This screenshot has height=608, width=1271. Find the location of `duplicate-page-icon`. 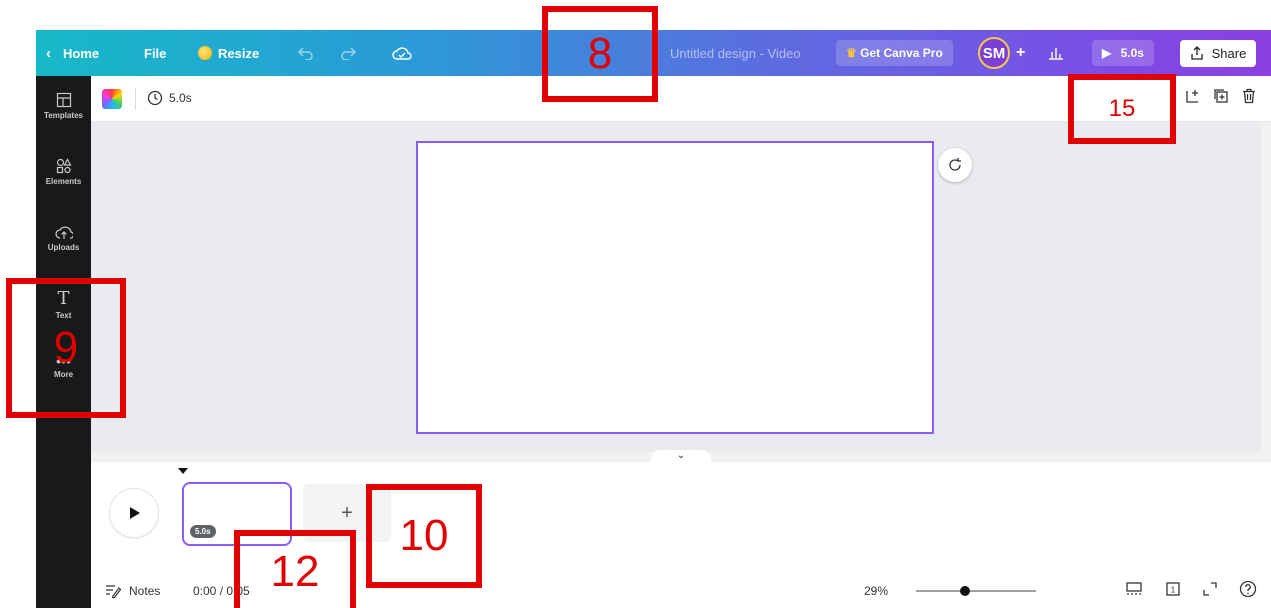

duplicate-page-icon is located at coordinates (1221, 96).